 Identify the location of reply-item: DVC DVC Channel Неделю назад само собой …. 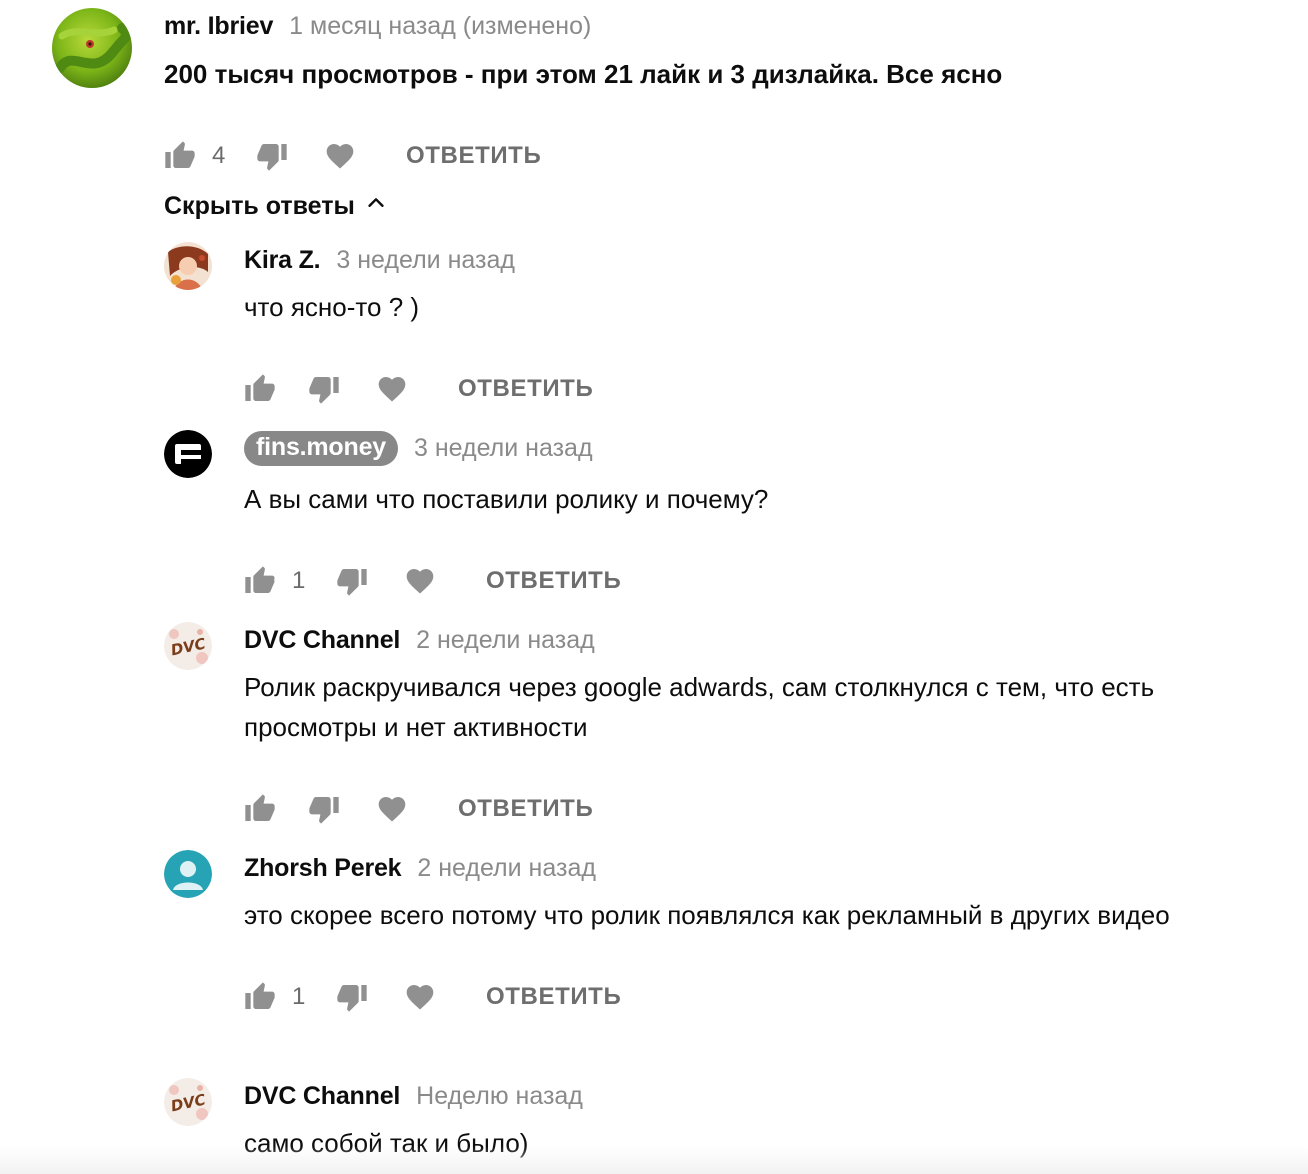
(724, 1125).